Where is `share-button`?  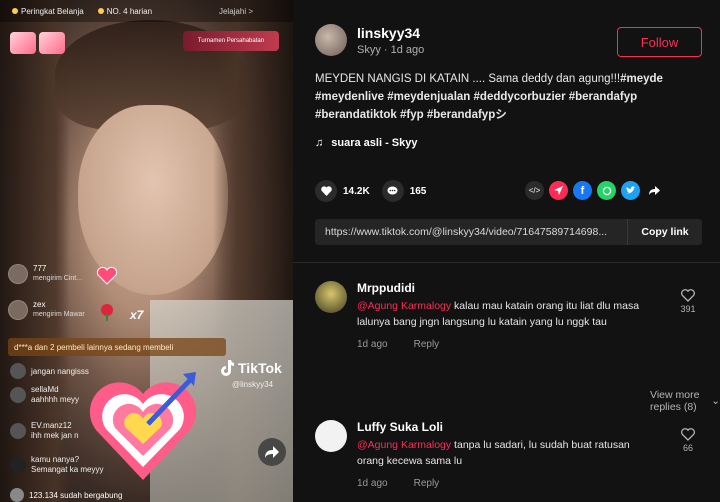 share-button is located at coordinates (272, 452).